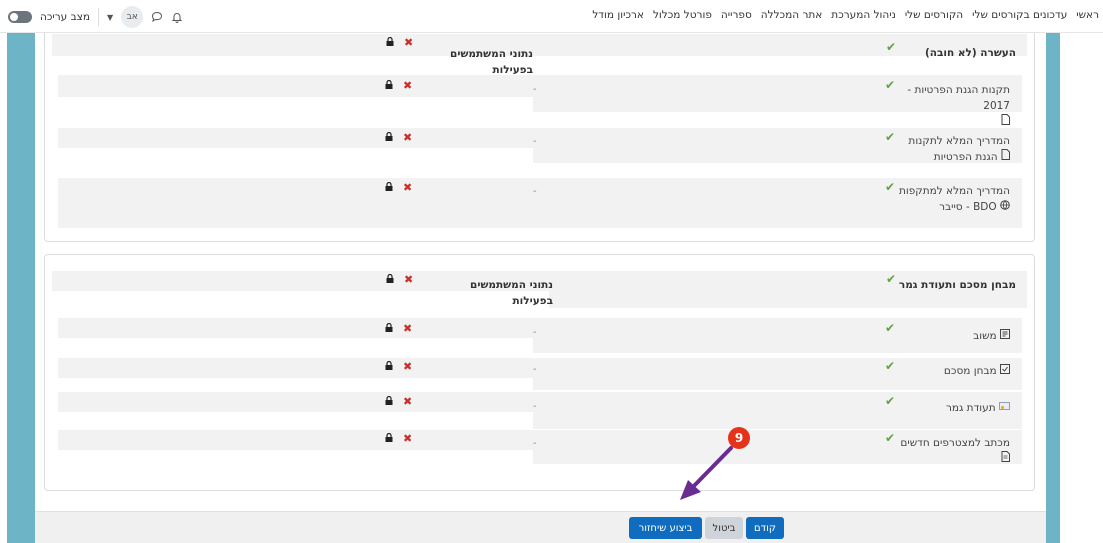 This screenshot has height=543, width=1103. I want to click on annotation-arrow-icon, so click(706, 473).